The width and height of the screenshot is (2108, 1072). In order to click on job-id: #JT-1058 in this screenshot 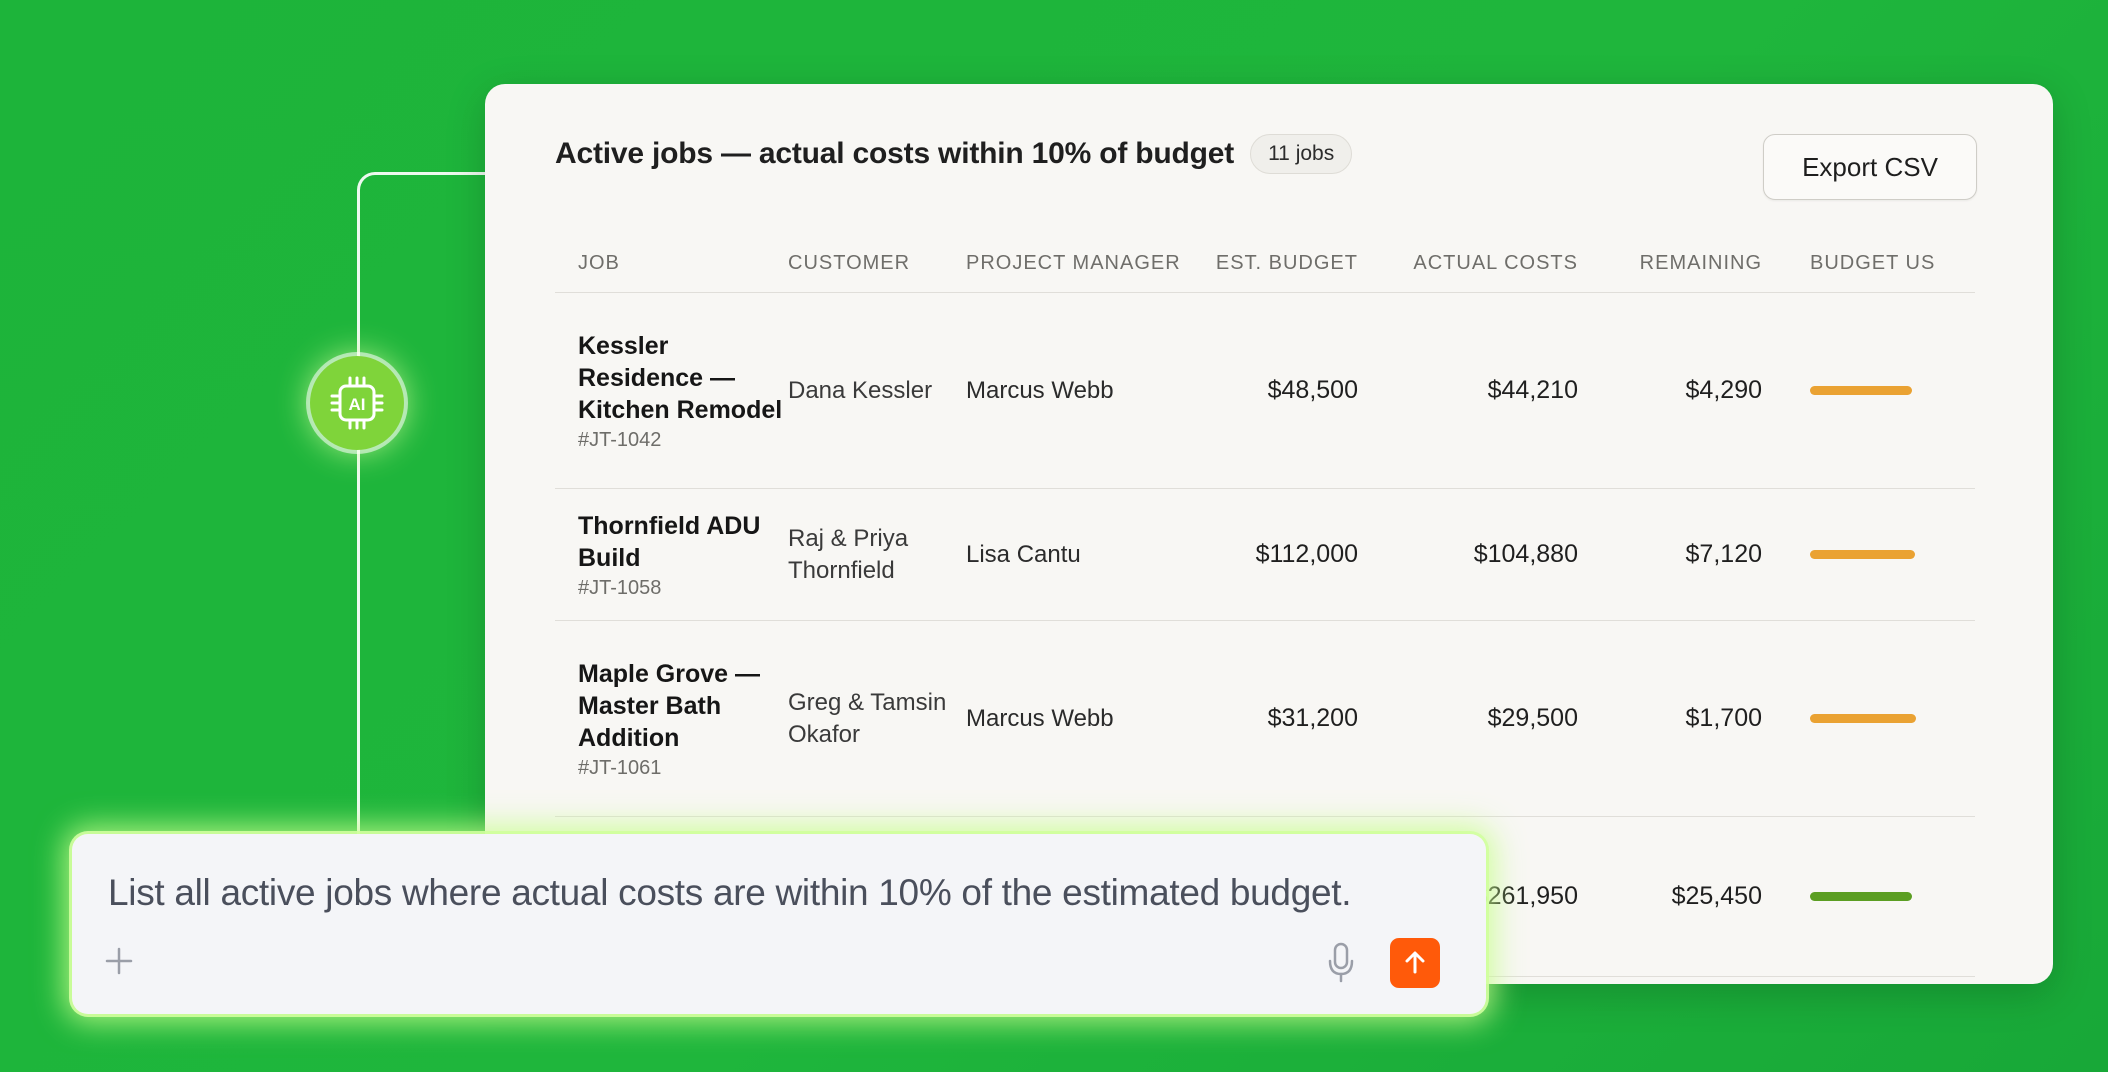, I will do `click(620, 587)`.